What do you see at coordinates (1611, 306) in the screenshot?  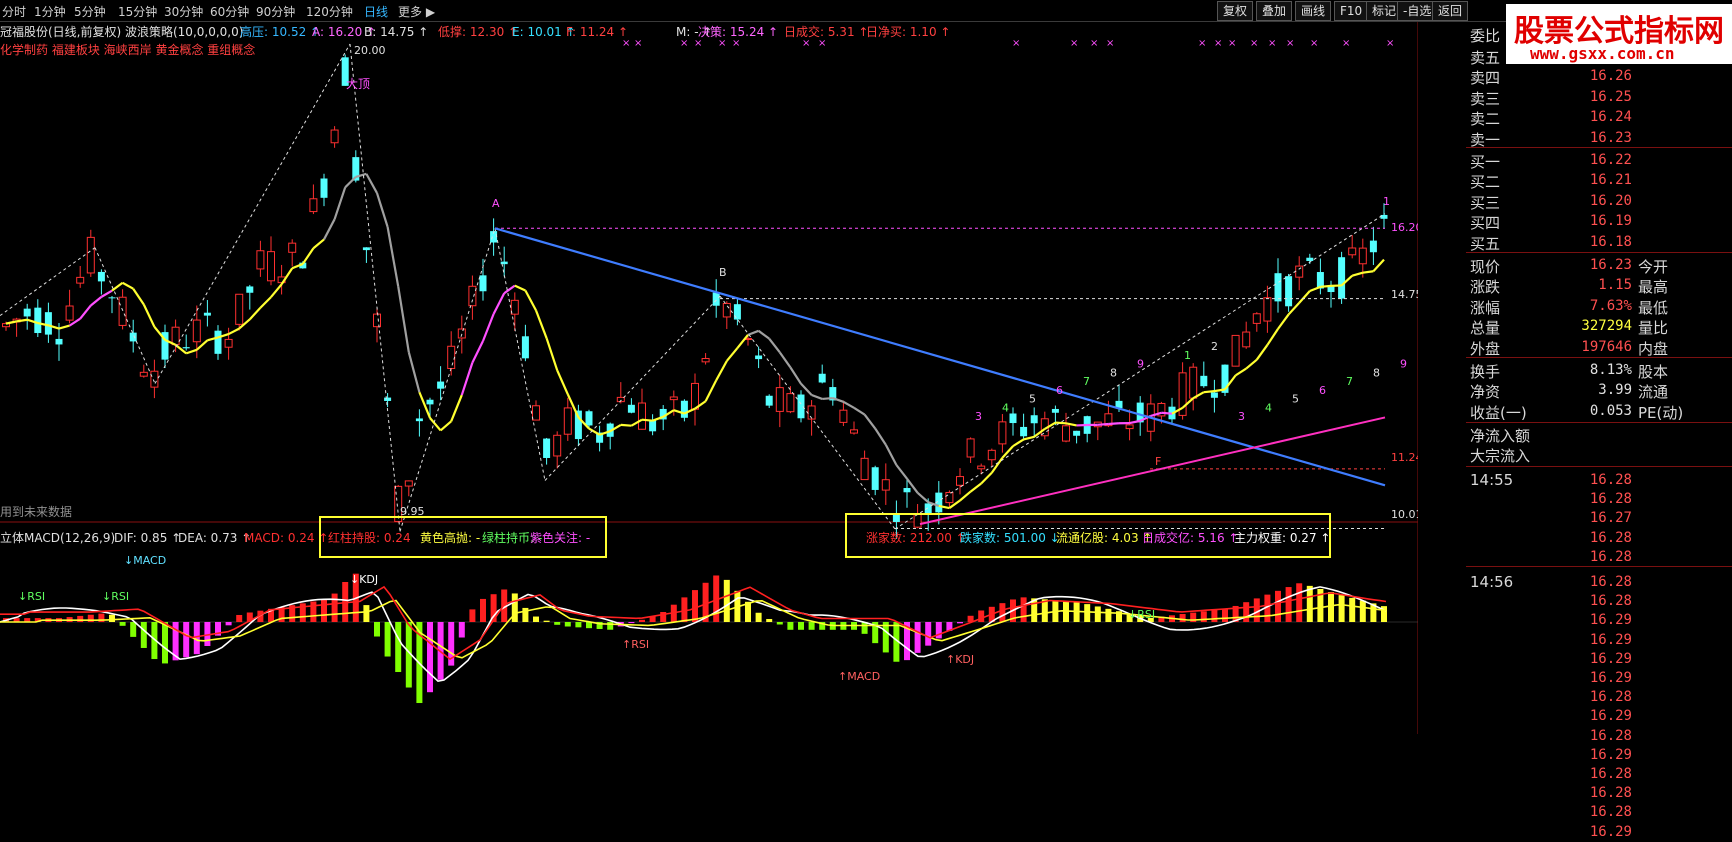 I see `quote-value: 7.63%` at bounding box center [1611, 306].